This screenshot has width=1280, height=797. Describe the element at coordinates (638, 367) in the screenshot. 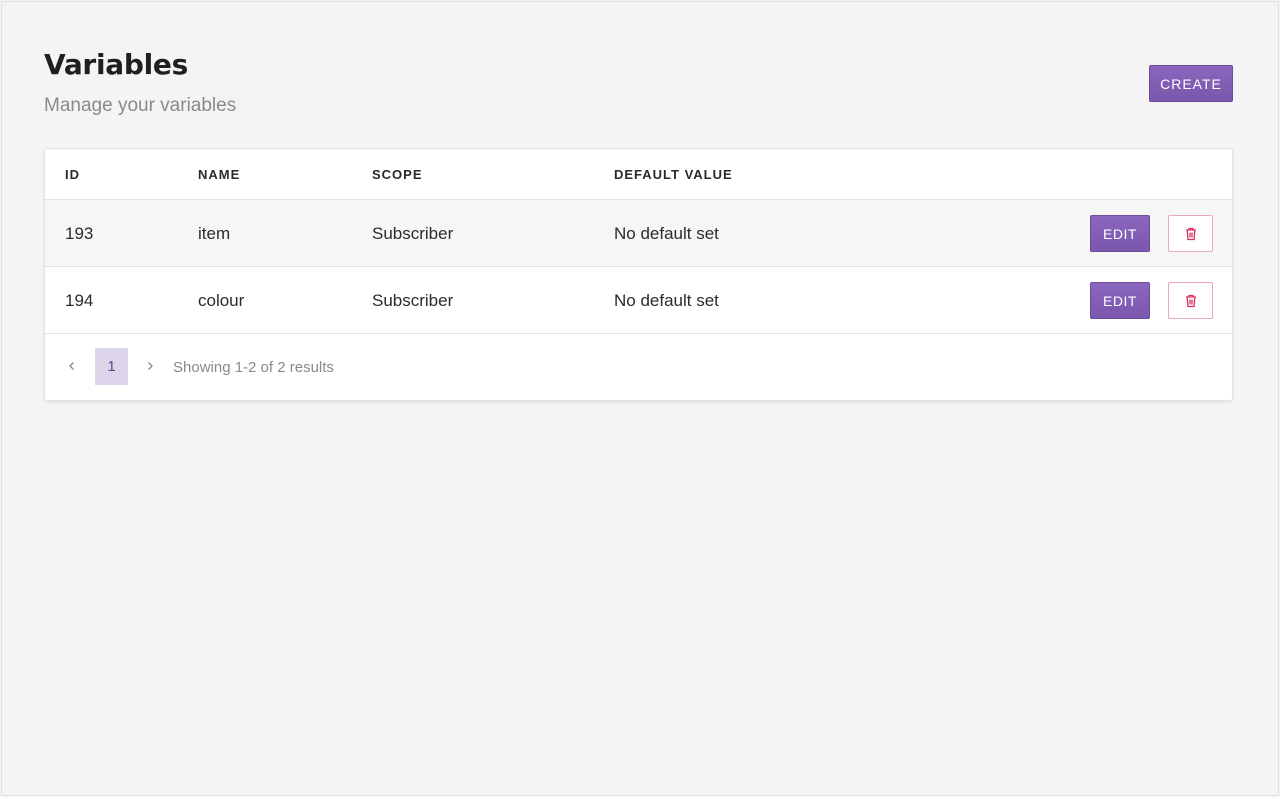

I see `pagination: 1 Showing 1-2 of 2 results` at that location.